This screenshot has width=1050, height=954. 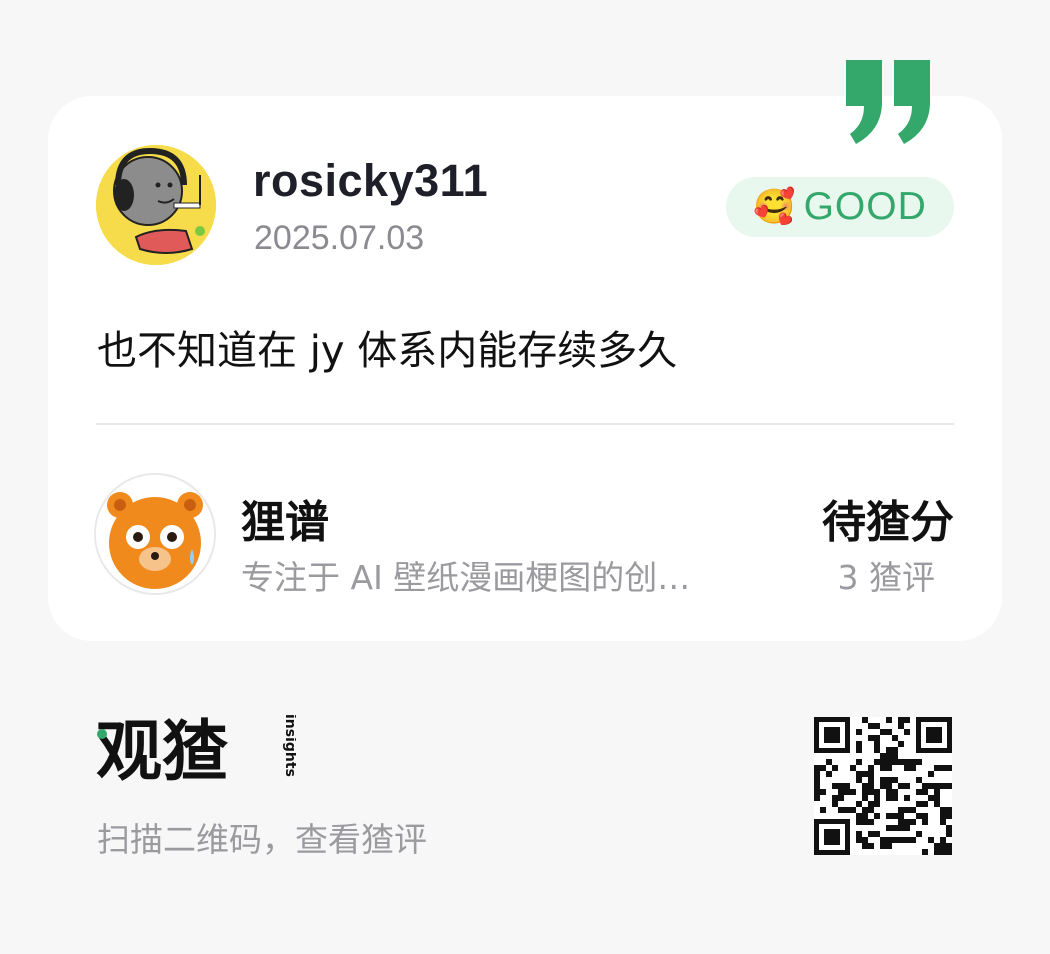 I want to click on review-date: 2025.07.03, so click(x=339, y=238).